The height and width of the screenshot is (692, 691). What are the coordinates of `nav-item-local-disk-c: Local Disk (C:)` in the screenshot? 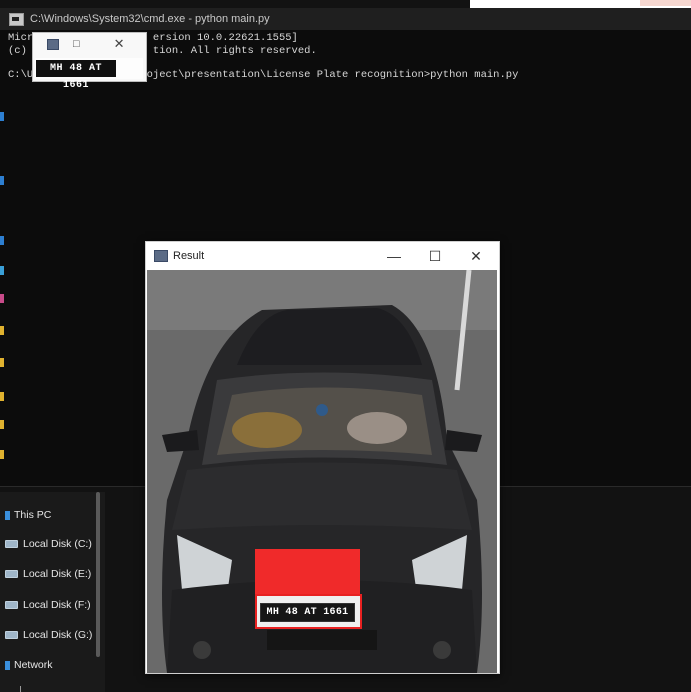 It's located at (48, 544).